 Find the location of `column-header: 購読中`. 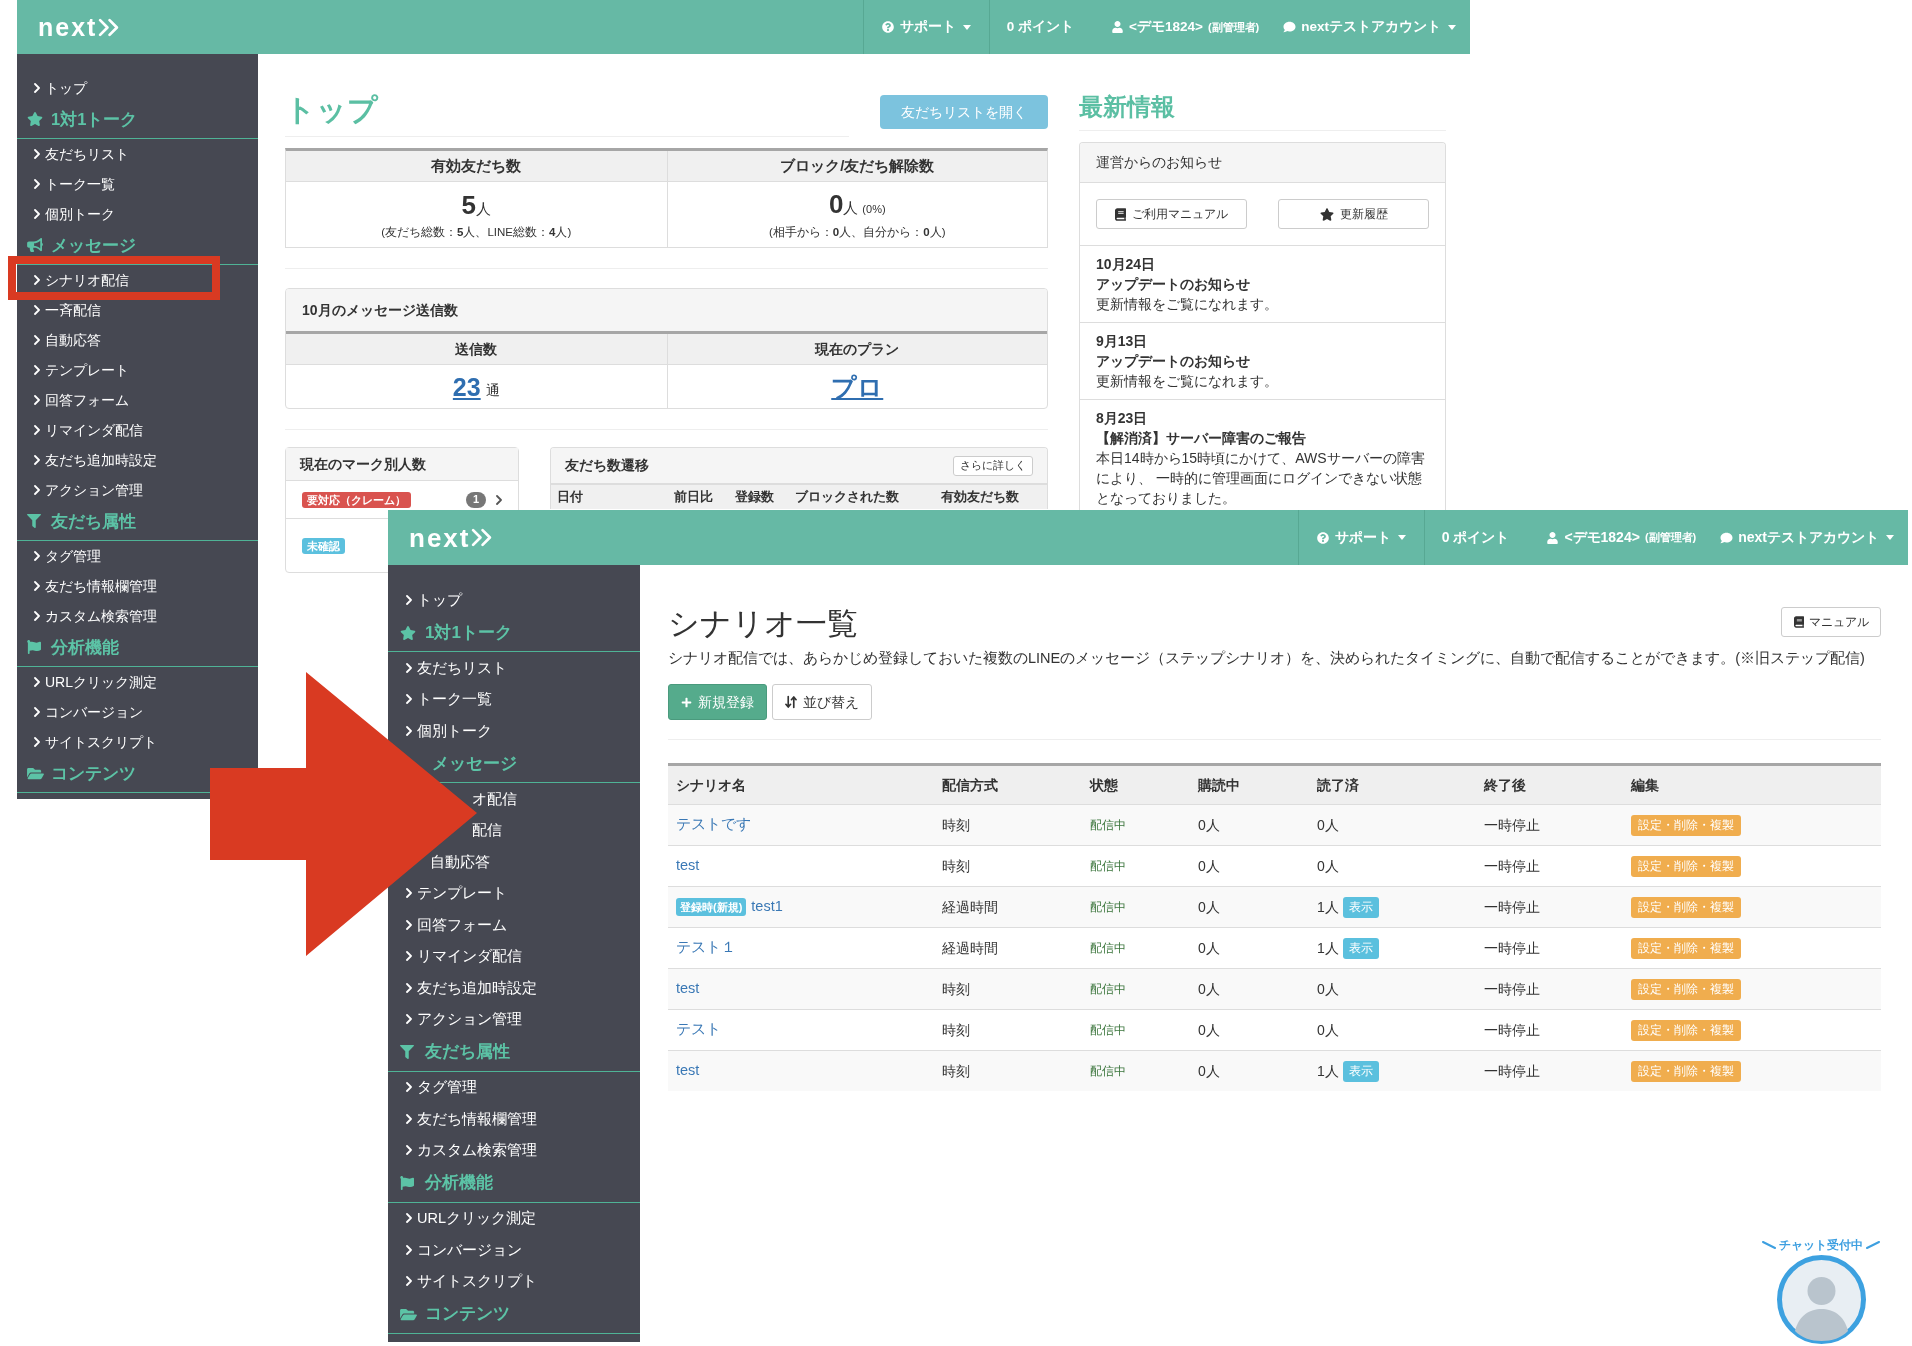

column-header: 購読中 is located at coordinates (1219, 785).